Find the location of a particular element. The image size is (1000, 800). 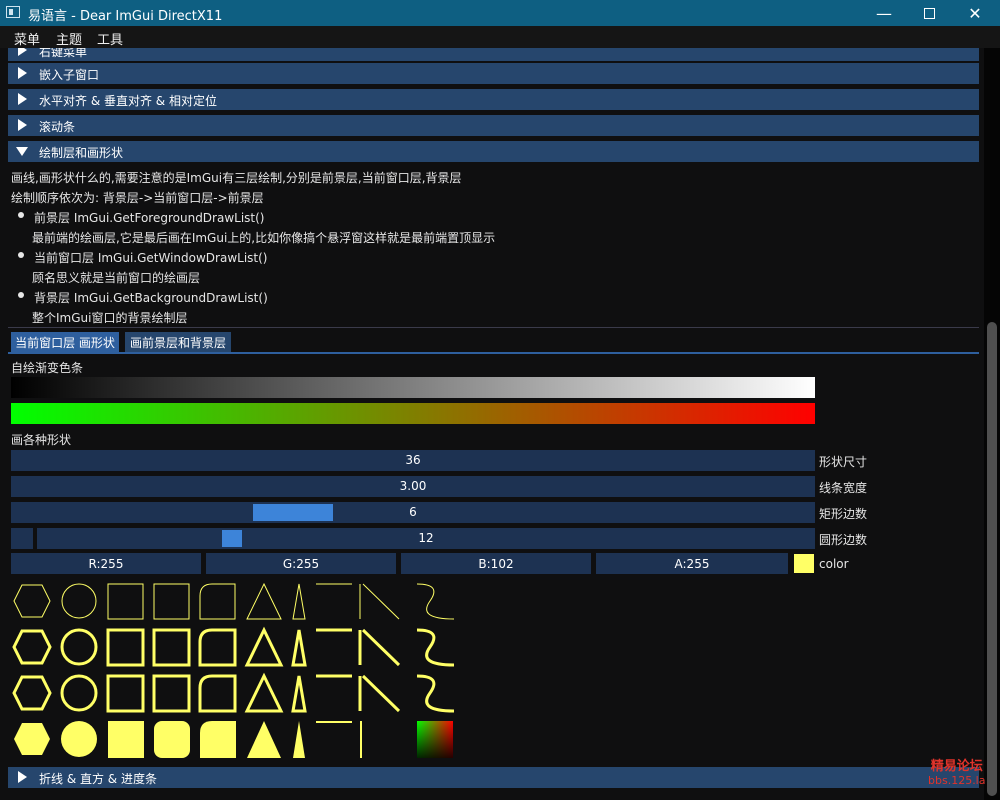

slider-line-width: 3.00 is located at coordinates (413, 486).